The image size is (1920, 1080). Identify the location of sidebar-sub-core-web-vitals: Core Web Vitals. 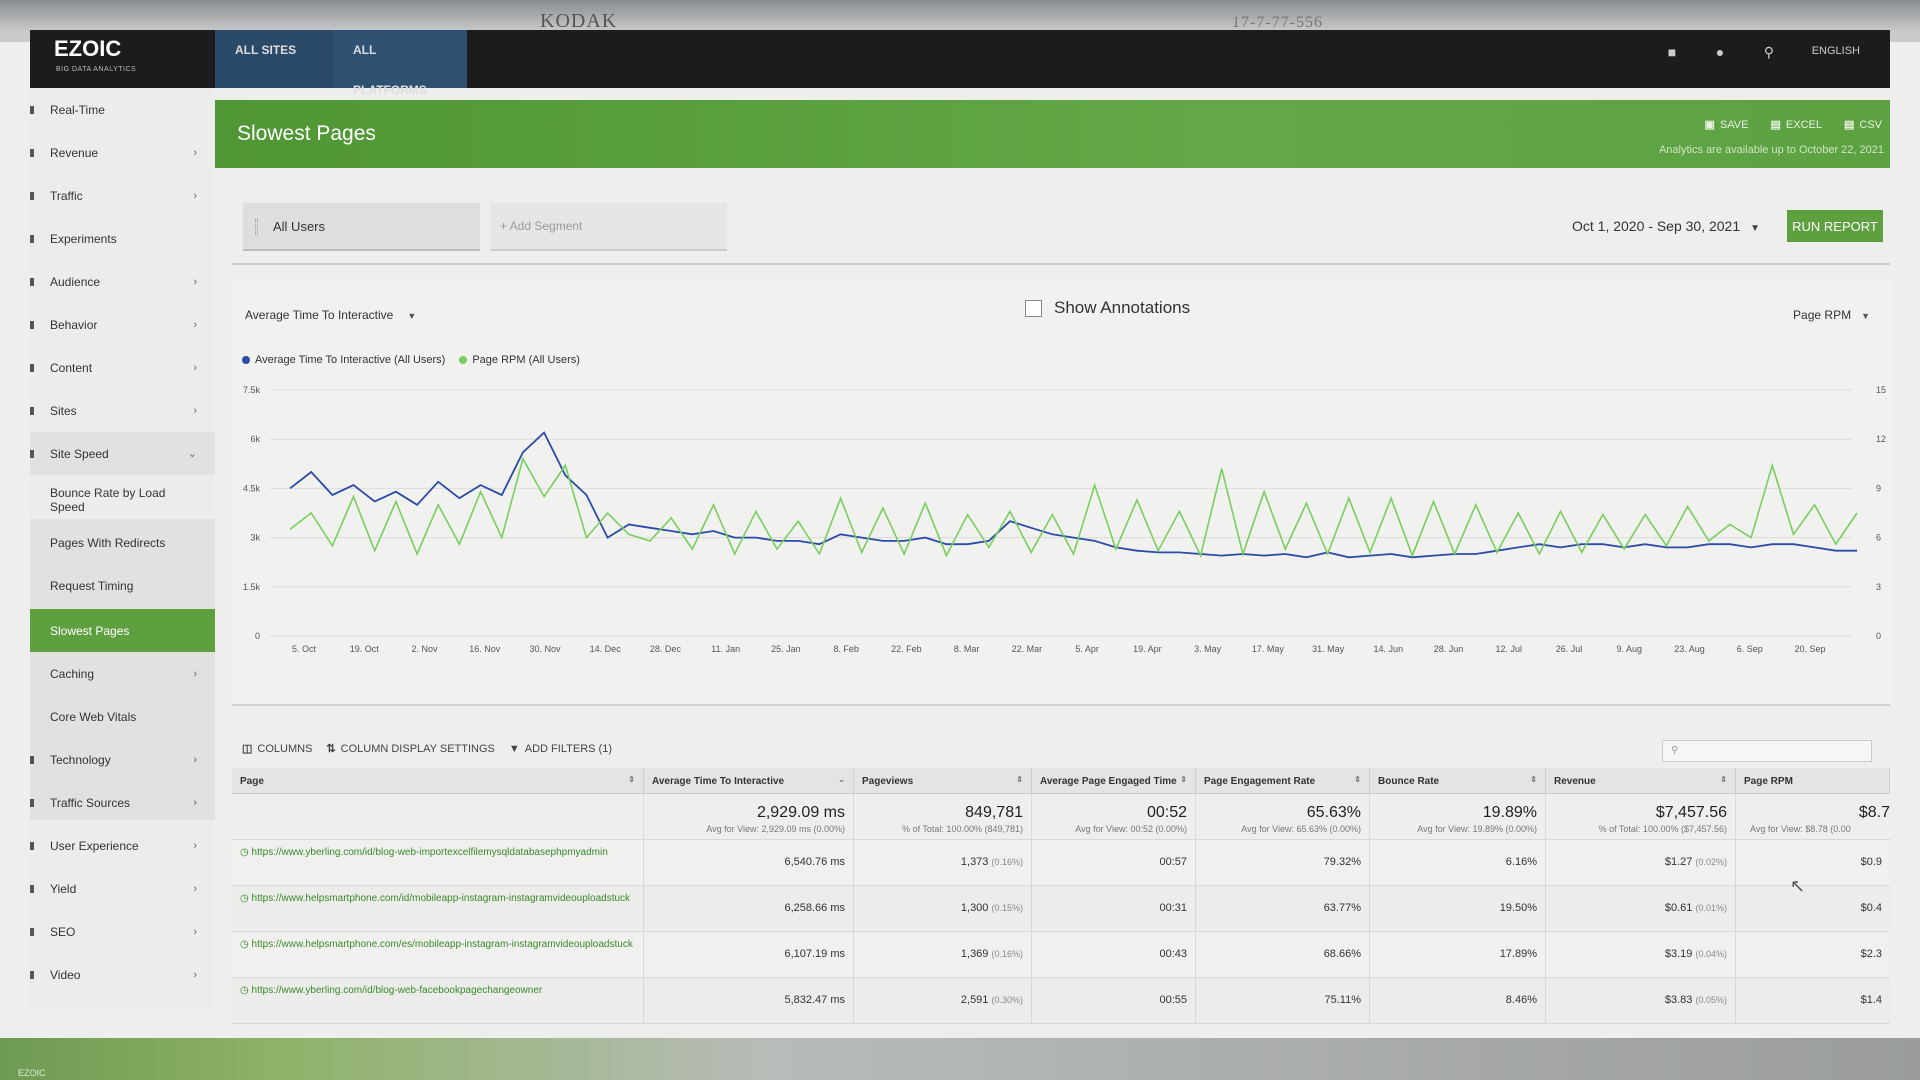
(122, 716).